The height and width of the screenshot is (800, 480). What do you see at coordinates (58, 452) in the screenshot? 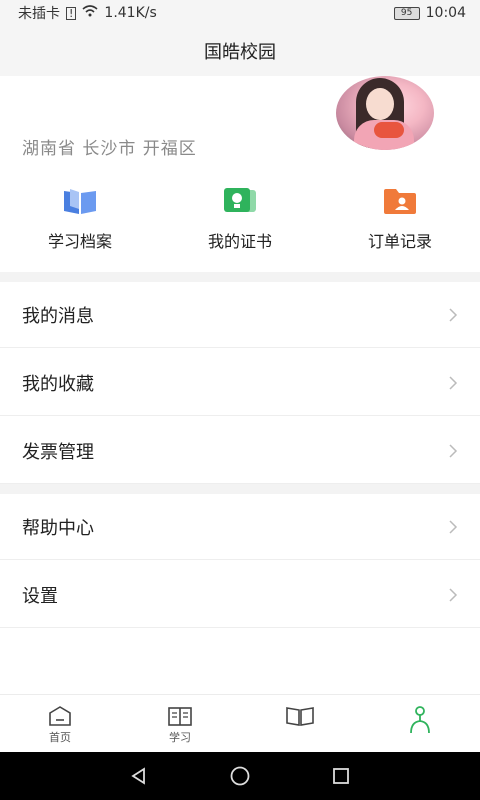
I see `menu-item-label: 发票管理` at bounding box center [58, 452].